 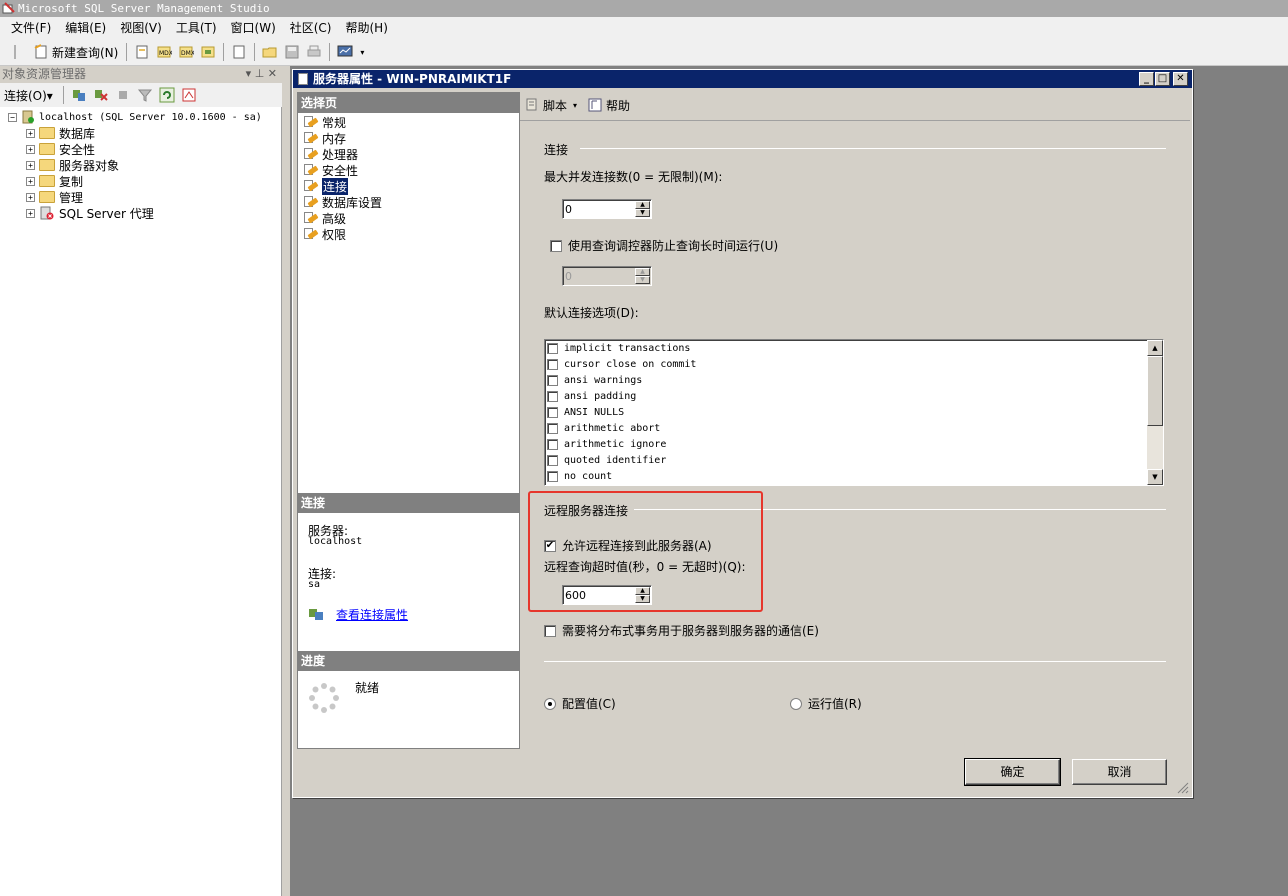 What do you see at coordinates (141, 197) in the screenshot?
I see `tree-item-management: + 管理` at bounding box center [141, 197].